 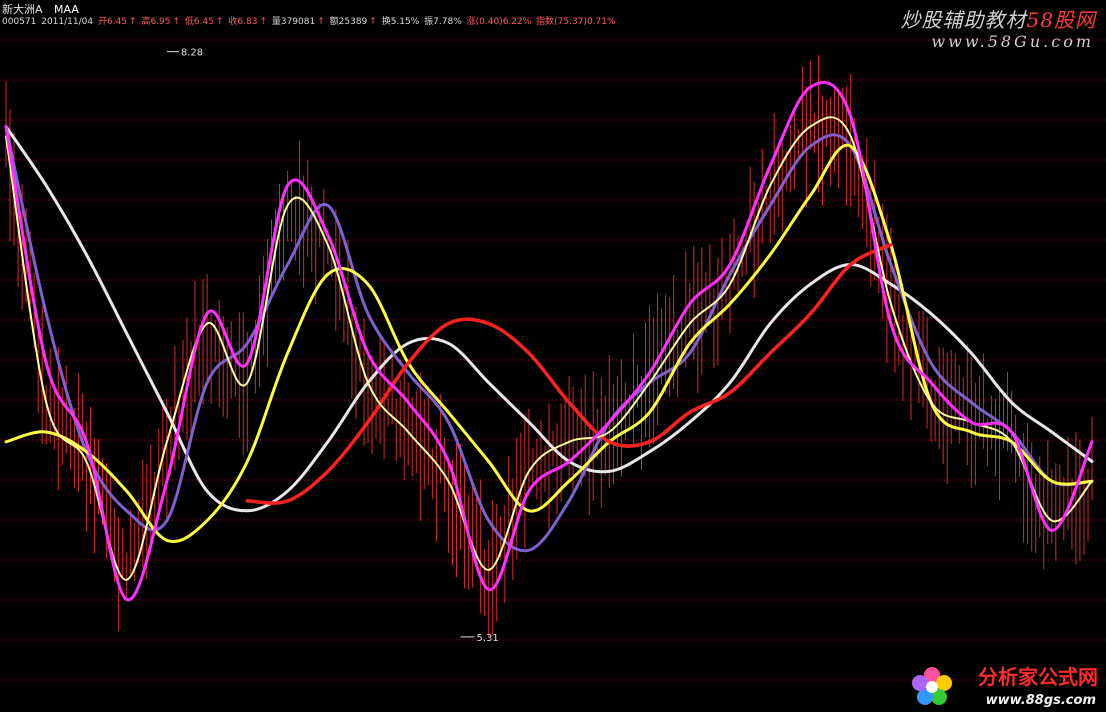 I want to click on amplitude: 振7.78%, so click(x=443, y=22).